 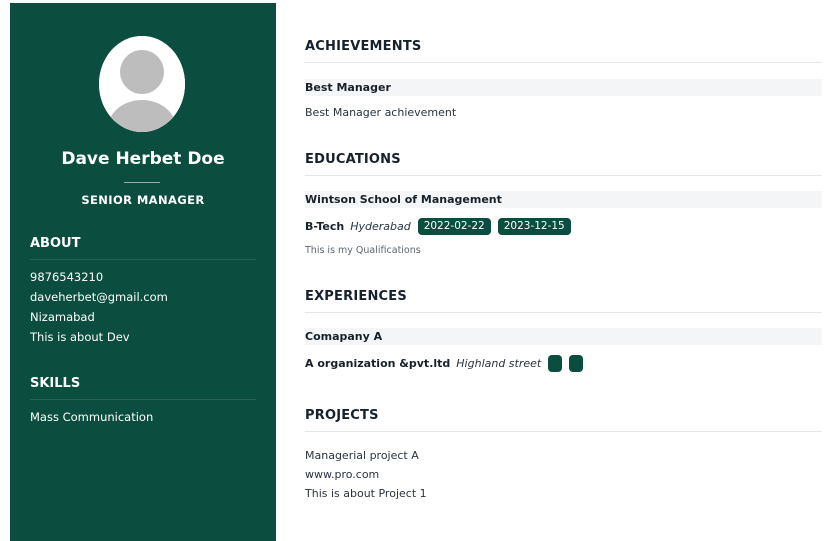 I want to click on achievement-description: Best Manager achievement, so click(x=381, y=112).